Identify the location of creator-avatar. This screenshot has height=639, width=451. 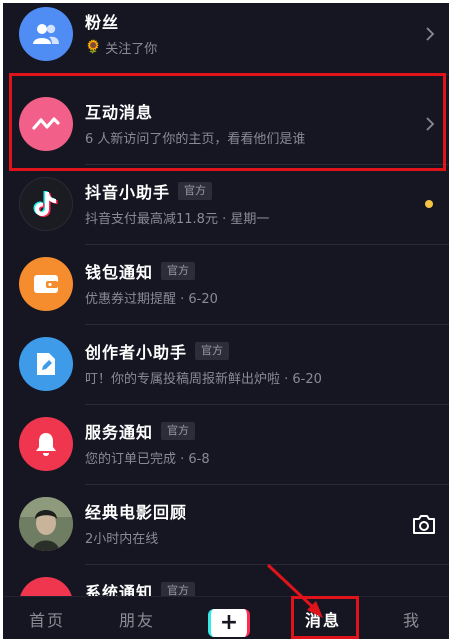
(46, 364).